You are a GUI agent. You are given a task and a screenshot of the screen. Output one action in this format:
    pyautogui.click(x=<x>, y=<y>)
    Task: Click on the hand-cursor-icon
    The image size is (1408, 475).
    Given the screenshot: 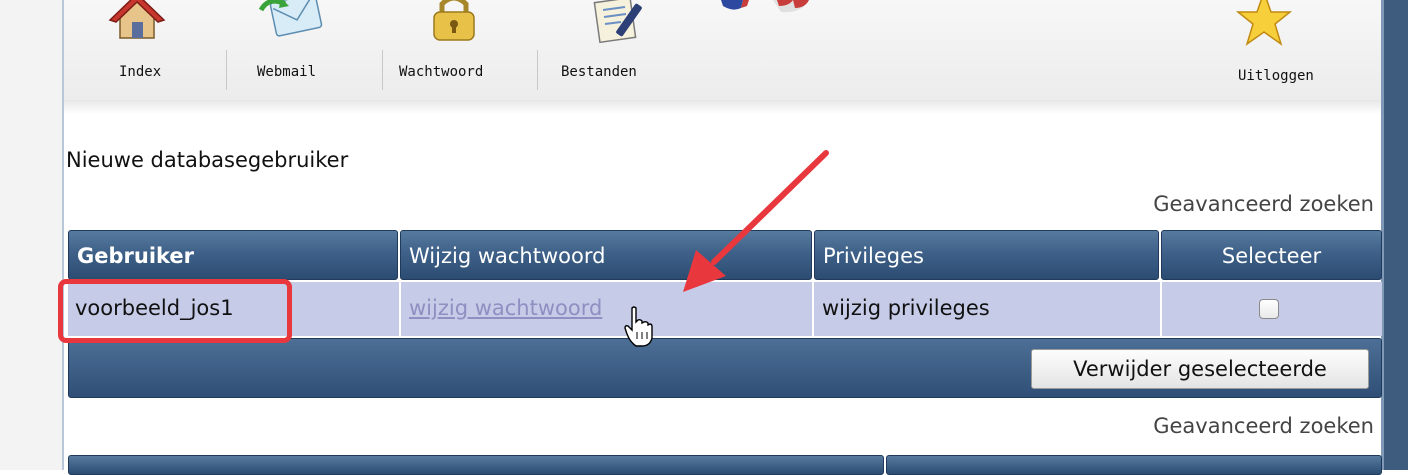 What is the action you would take?
    pyautogui.click(x=638, y=326)
    